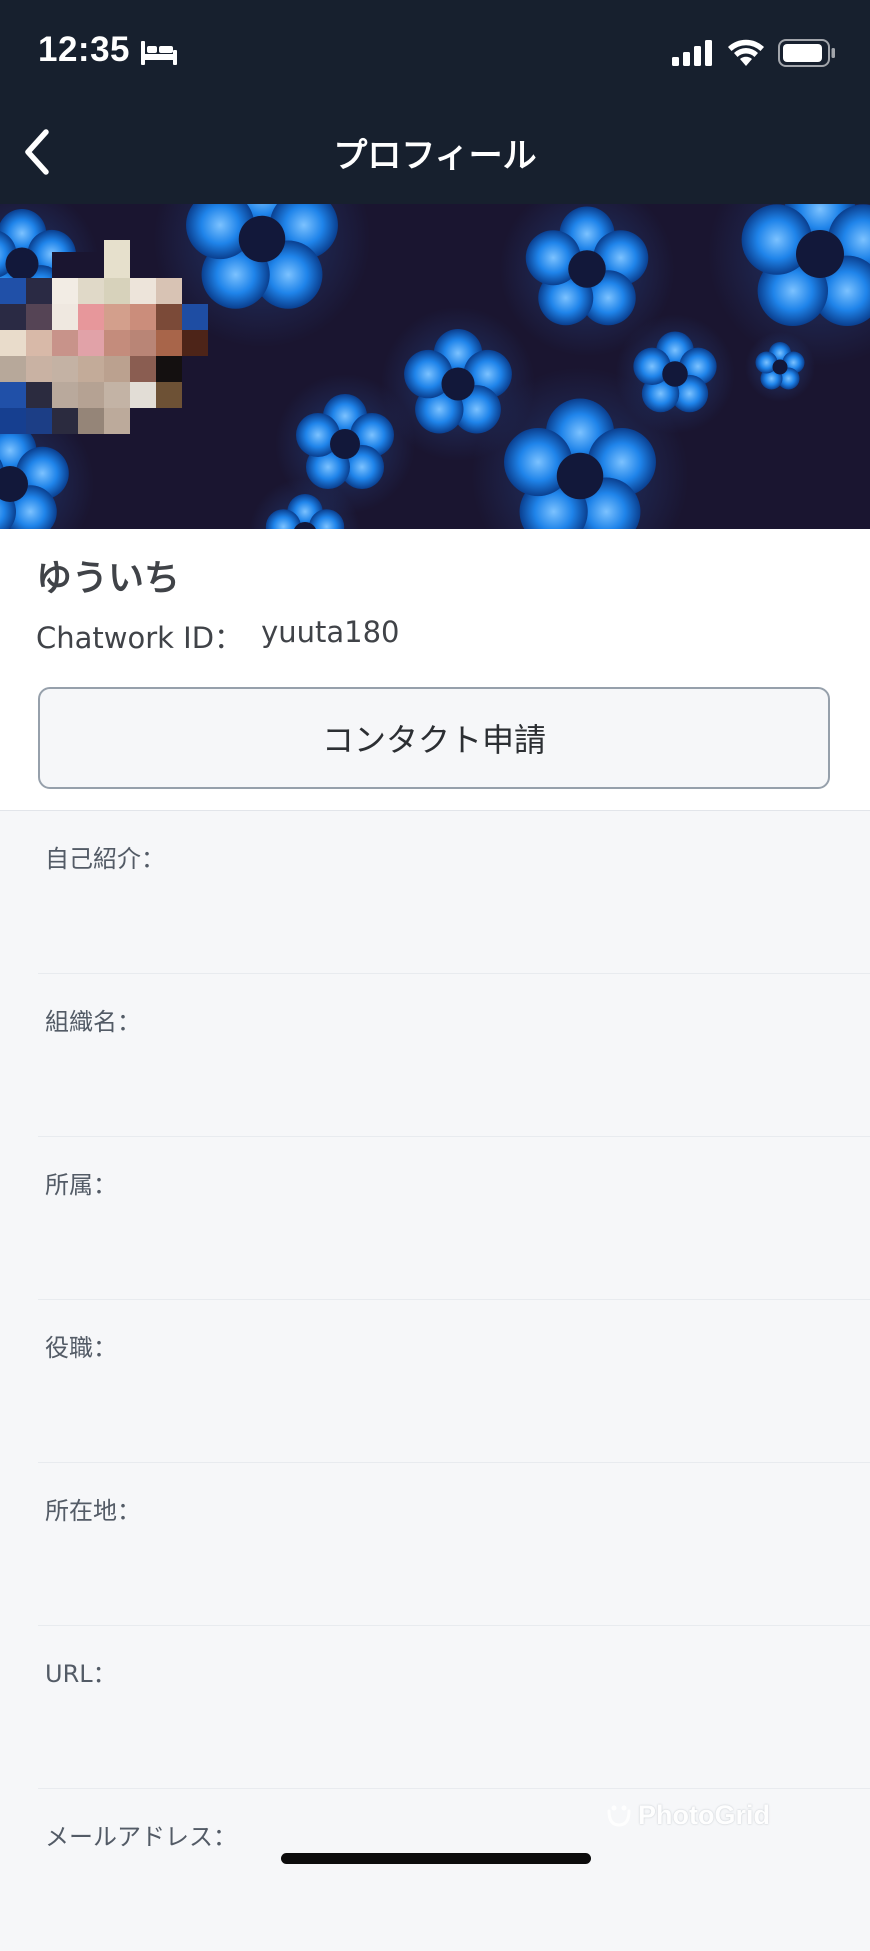  I want to click on status-time: 12:35, so click(84, 49).